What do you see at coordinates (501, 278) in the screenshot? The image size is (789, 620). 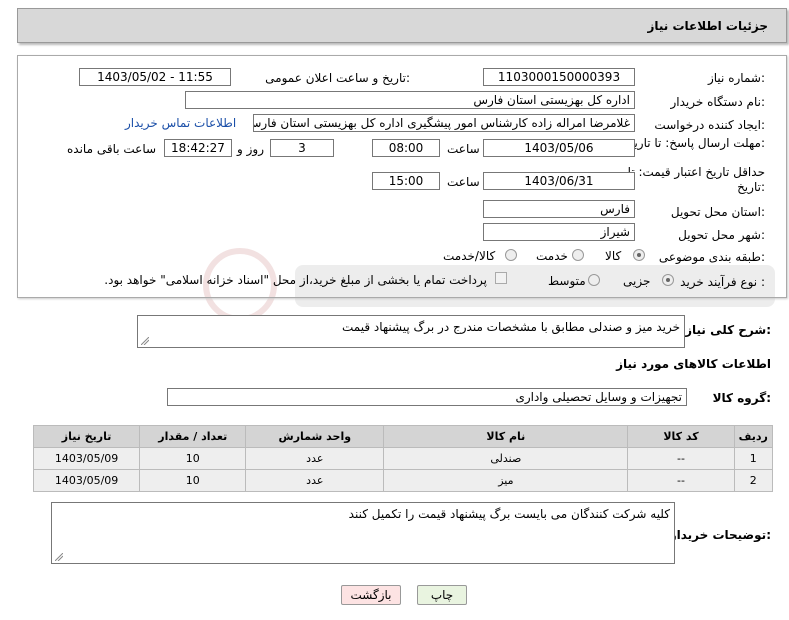 I see `treasury-payment-checkbox` at bounding box center [501, 278].